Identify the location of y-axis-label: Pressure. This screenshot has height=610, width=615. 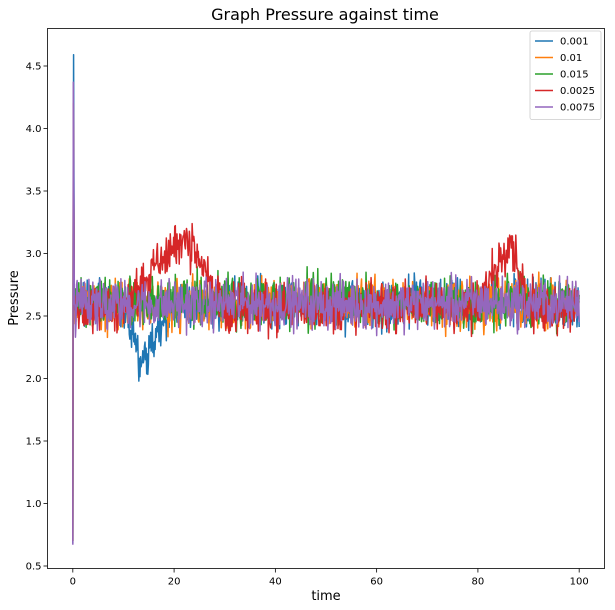
(14, 298).